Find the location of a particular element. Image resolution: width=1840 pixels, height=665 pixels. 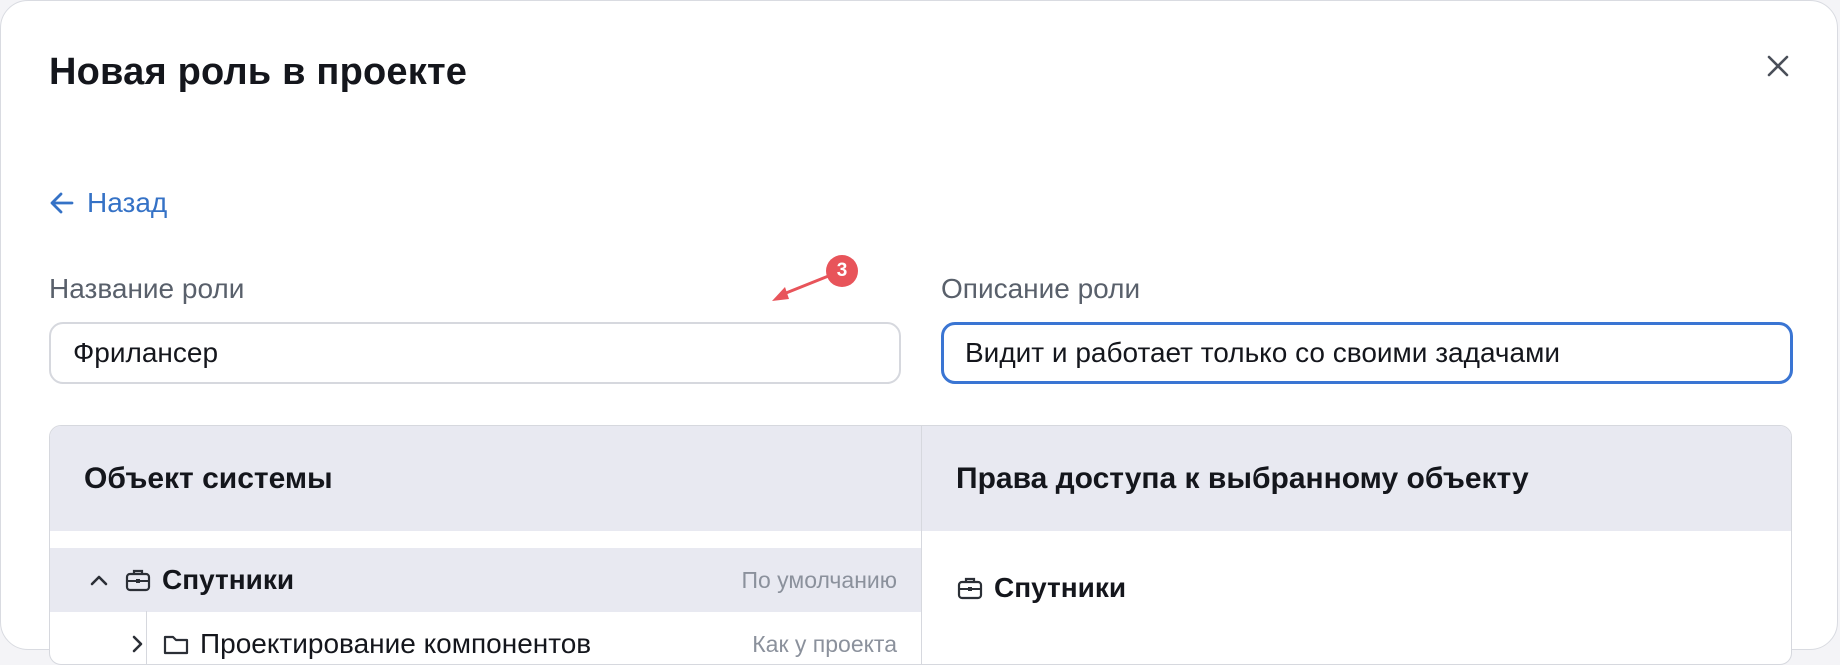

column-header-permissions: Права доступа к выбранному объекту is located at coordinates (1356, 478).